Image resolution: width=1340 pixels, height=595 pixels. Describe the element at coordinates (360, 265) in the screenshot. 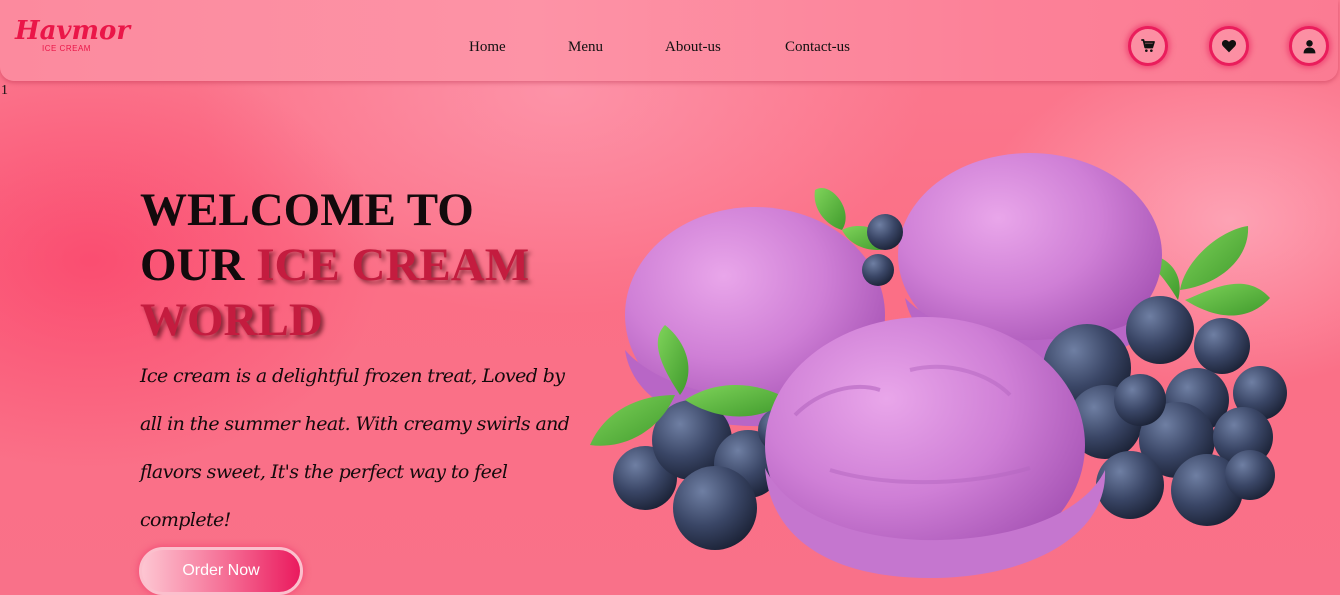

I see `hero-title: WELCOME TO OUR ICE CREAM WORLD` at that location.